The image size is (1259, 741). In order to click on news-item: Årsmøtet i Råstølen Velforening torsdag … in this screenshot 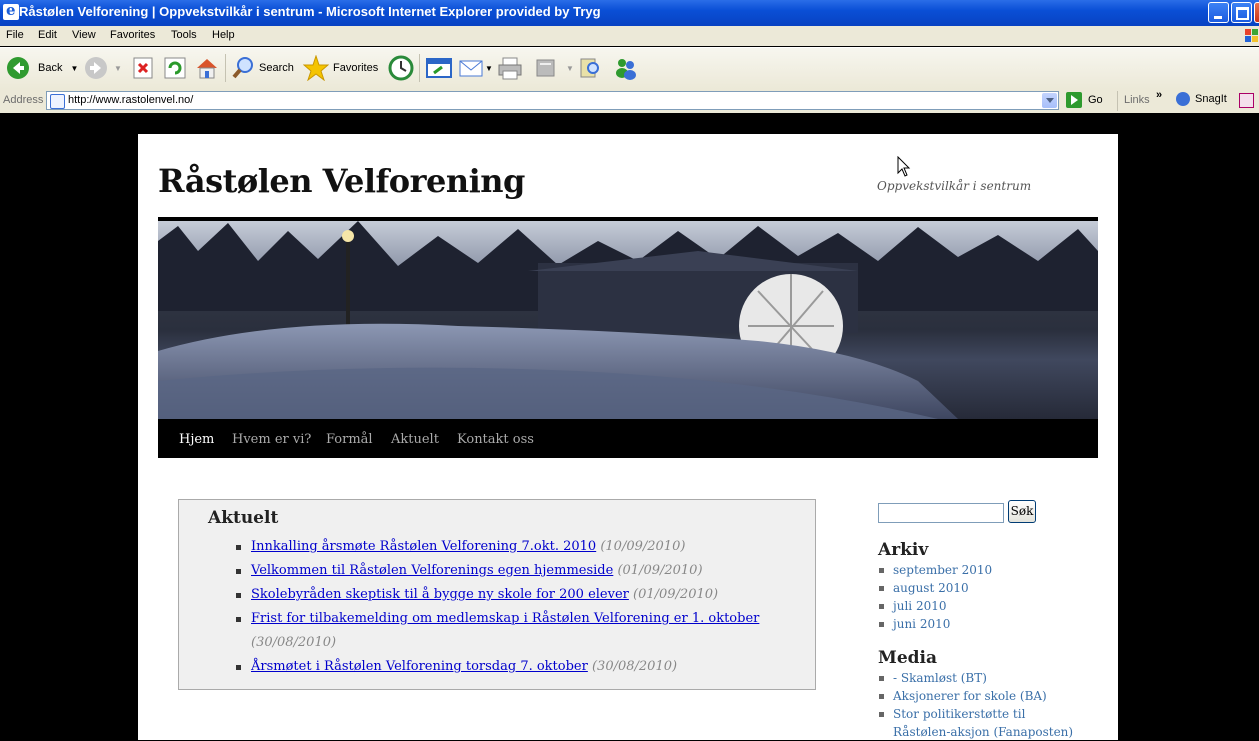, I will do `click(514, 667)`.